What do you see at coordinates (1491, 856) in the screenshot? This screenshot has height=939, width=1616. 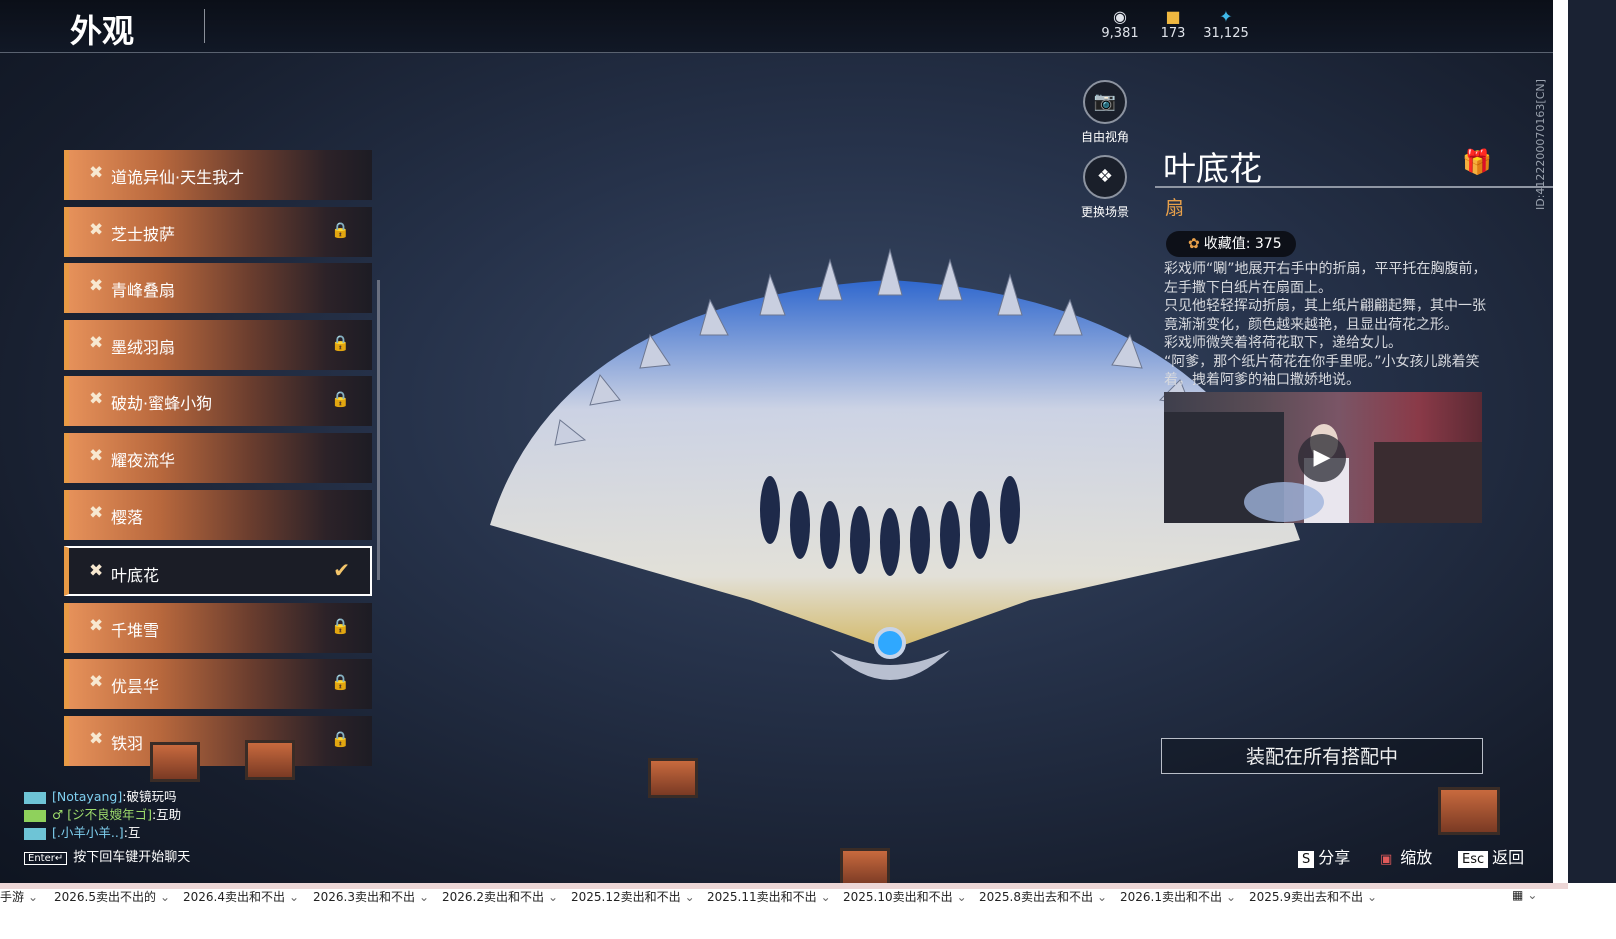 I see `back-button: Esc 返回` at bounding box center [1491, 856].